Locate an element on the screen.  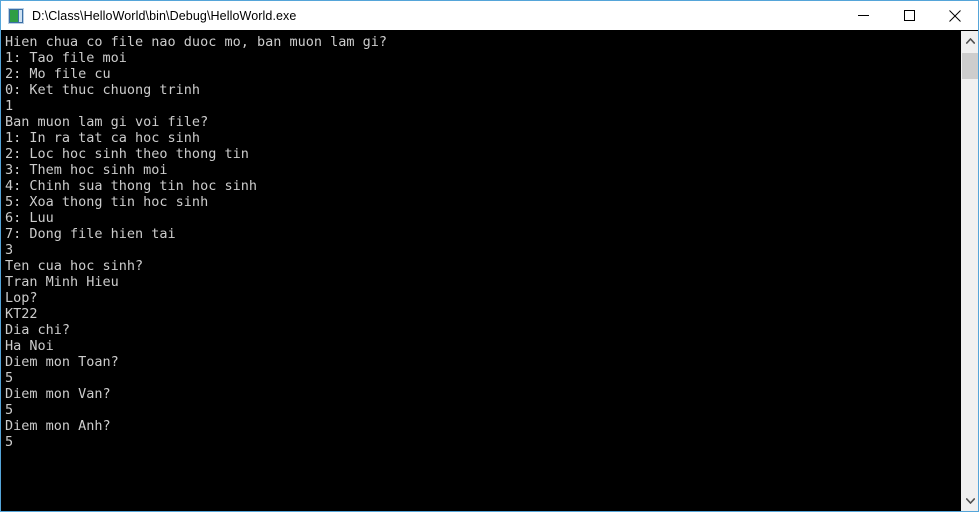
console-line: Diem mon Anh? is located at coordinates (58, 426).